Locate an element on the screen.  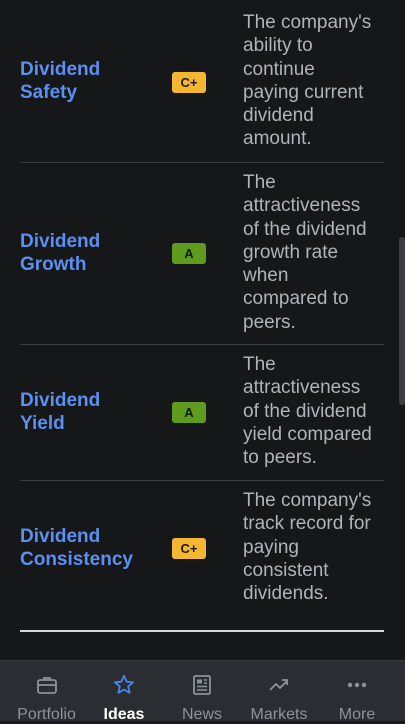
tab-label: Portfolio is located at coordinates (46, 714).